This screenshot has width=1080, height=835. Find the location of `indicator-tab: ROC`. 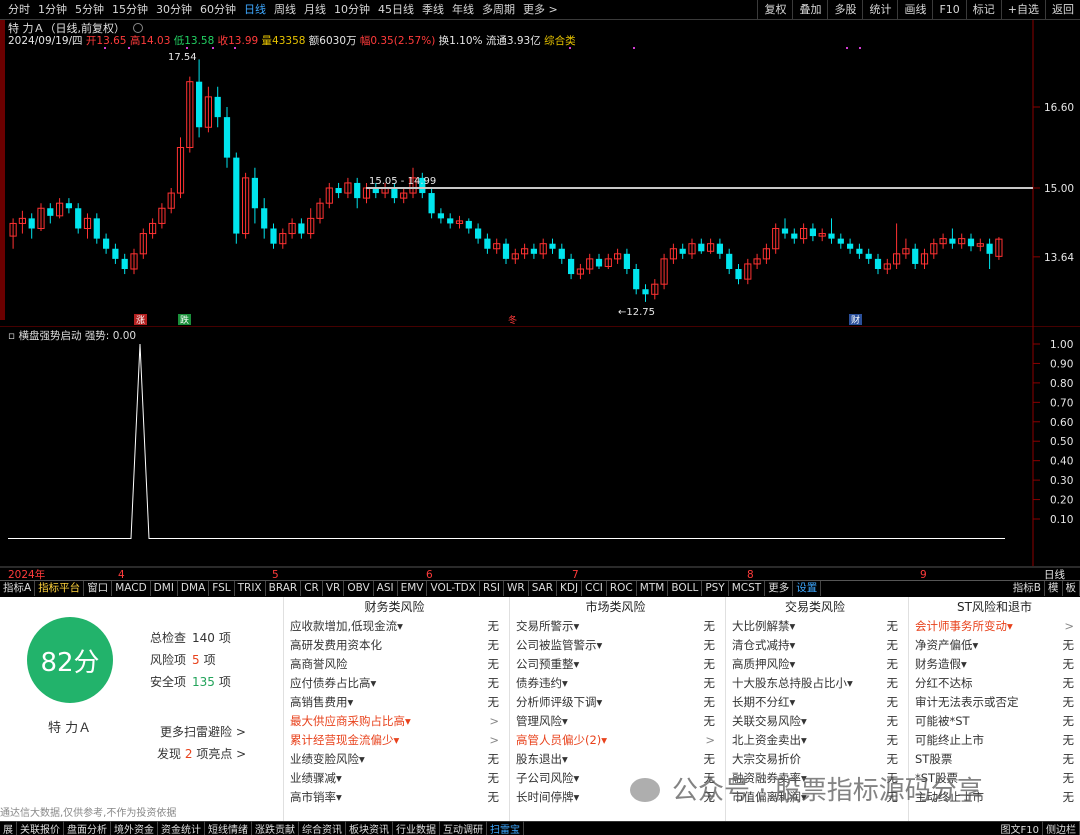

indicator-tab: ROC is located at coordinates (622, 588).